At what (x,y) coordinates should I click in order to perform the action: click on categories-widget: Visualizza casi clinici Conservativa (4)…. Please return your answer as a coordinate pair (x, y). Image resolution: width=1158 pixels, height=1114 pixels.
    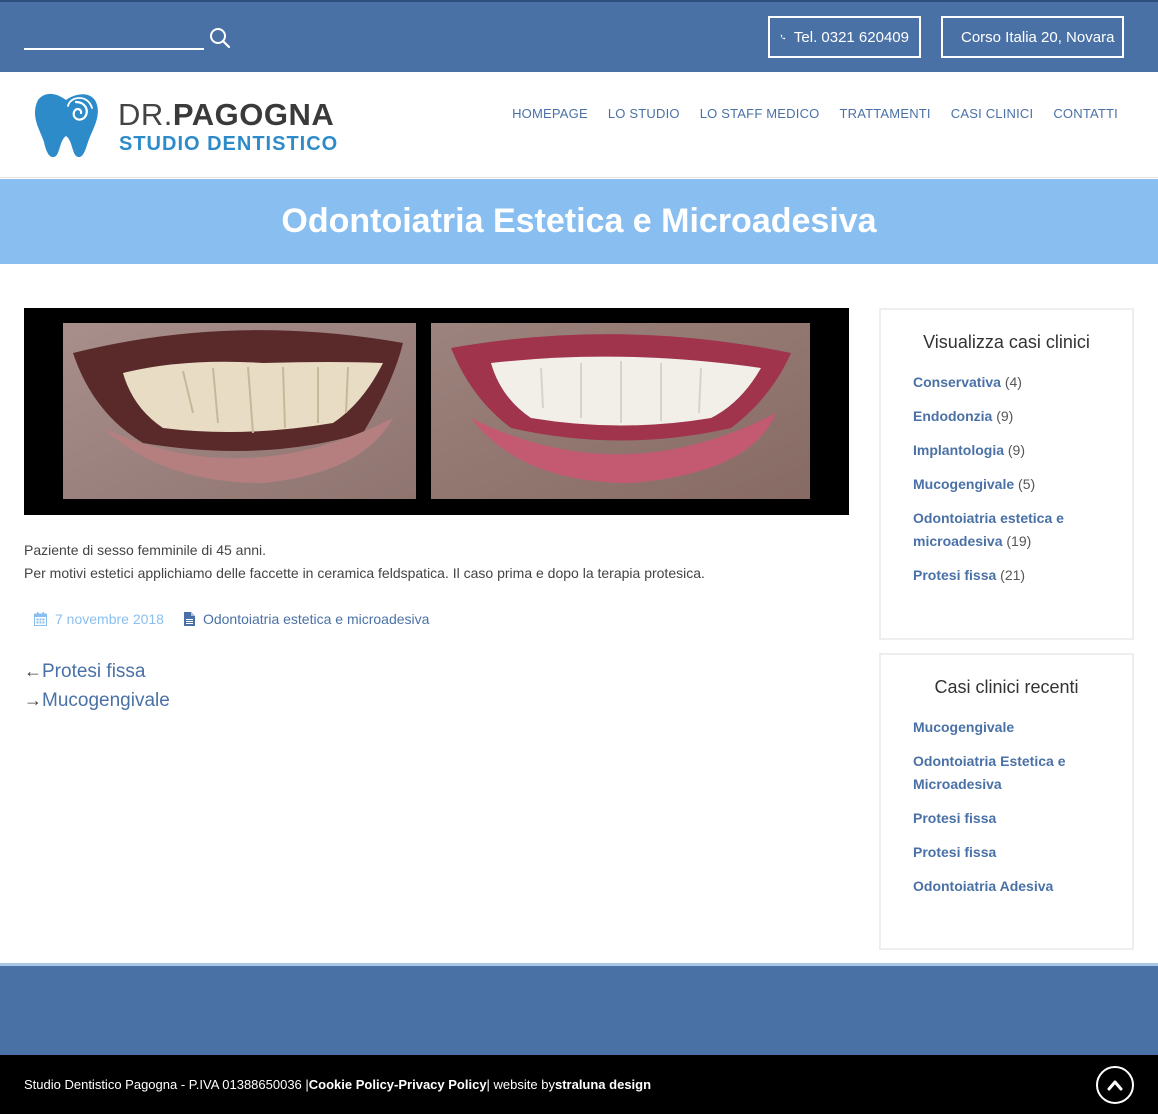
    Looking at the image, I should click on (1006, 474).